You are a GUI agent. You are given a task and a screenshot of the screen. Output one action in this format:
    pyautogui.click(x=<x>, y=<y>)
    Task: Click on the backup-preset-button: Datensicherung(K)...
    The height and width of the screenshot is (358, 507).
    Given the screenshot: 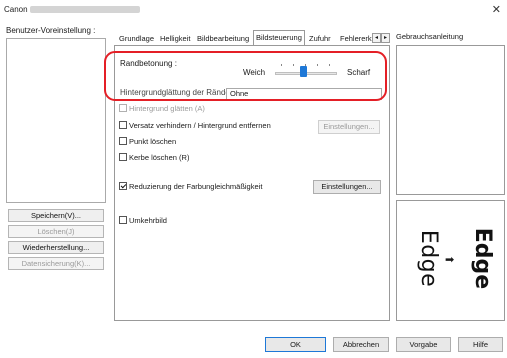 What is the action you would take?
    pyautogui.click(x=56, y=263)
    